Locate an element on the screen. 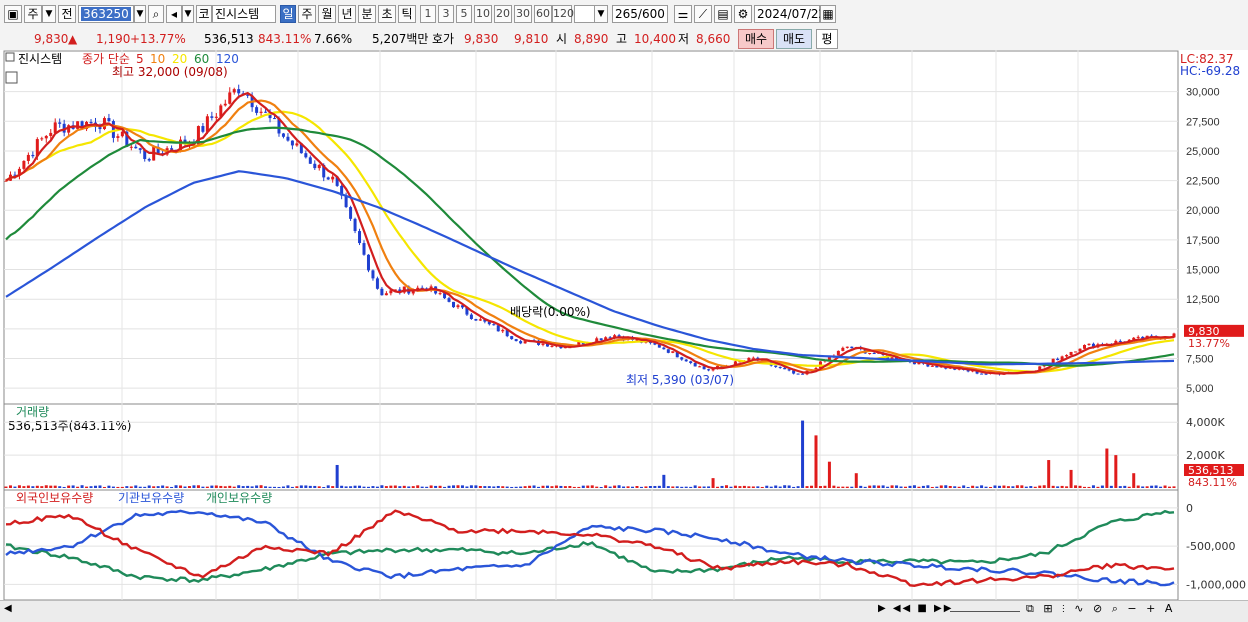 Image resolution: width=1248 pixels, height=622 pixels. period-year: 년 is located at coordinates (347, 14).